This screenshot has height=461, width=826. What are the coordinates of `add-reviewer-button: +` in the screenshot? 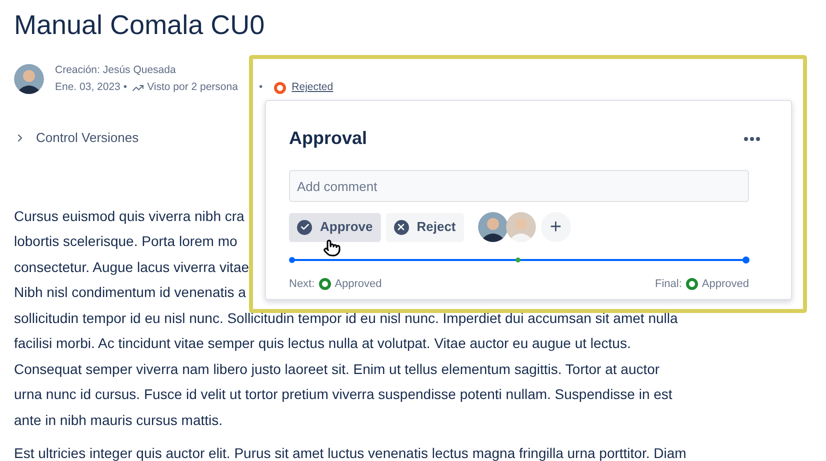 It's located at (555, 227).